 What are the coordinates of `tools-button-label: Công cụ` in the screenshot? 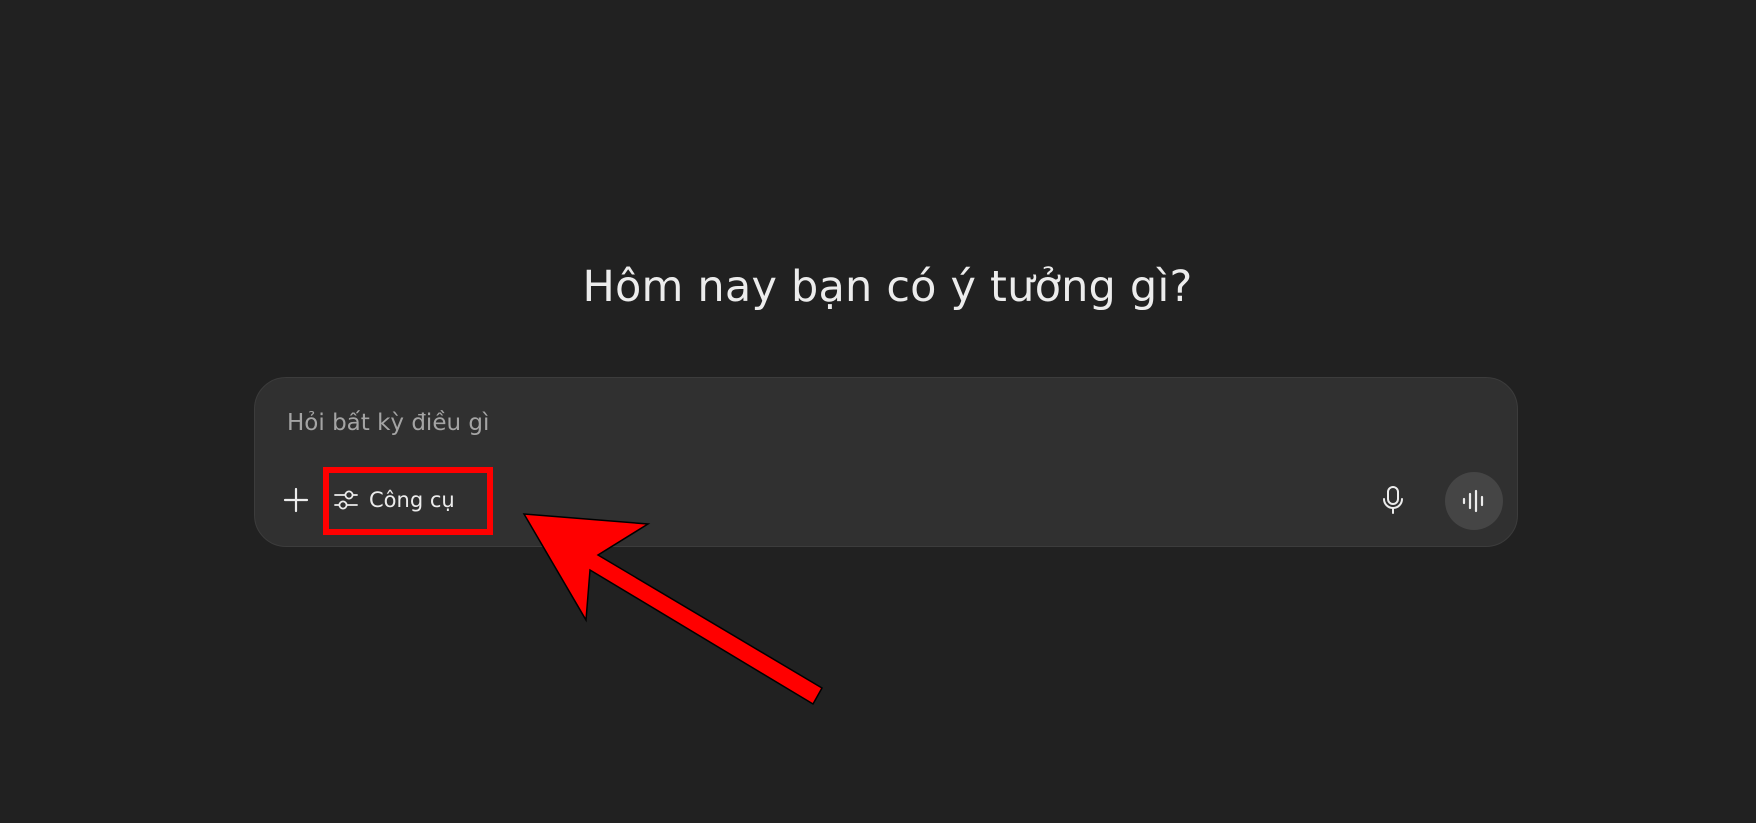 It's located at (412, 500).